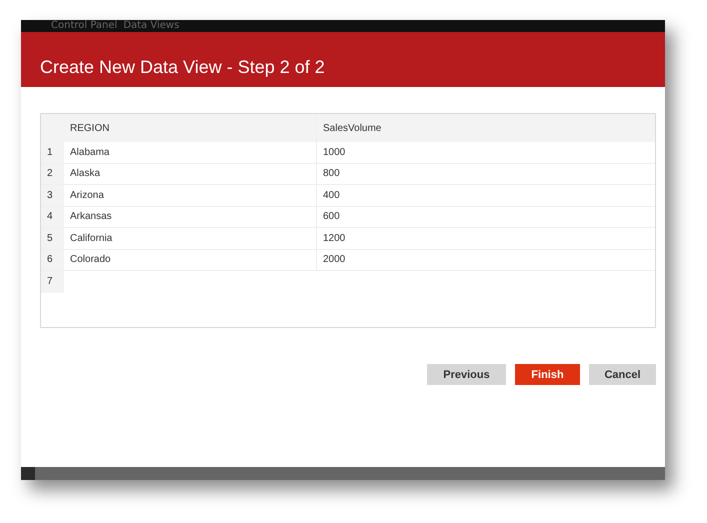 Image resolution: width=707 pixels, height=523 pixels. What do you see at coordinates (622, 374) in the screenshot?
I see `dialog-button: Cancel` at bounding box center [622, 374].